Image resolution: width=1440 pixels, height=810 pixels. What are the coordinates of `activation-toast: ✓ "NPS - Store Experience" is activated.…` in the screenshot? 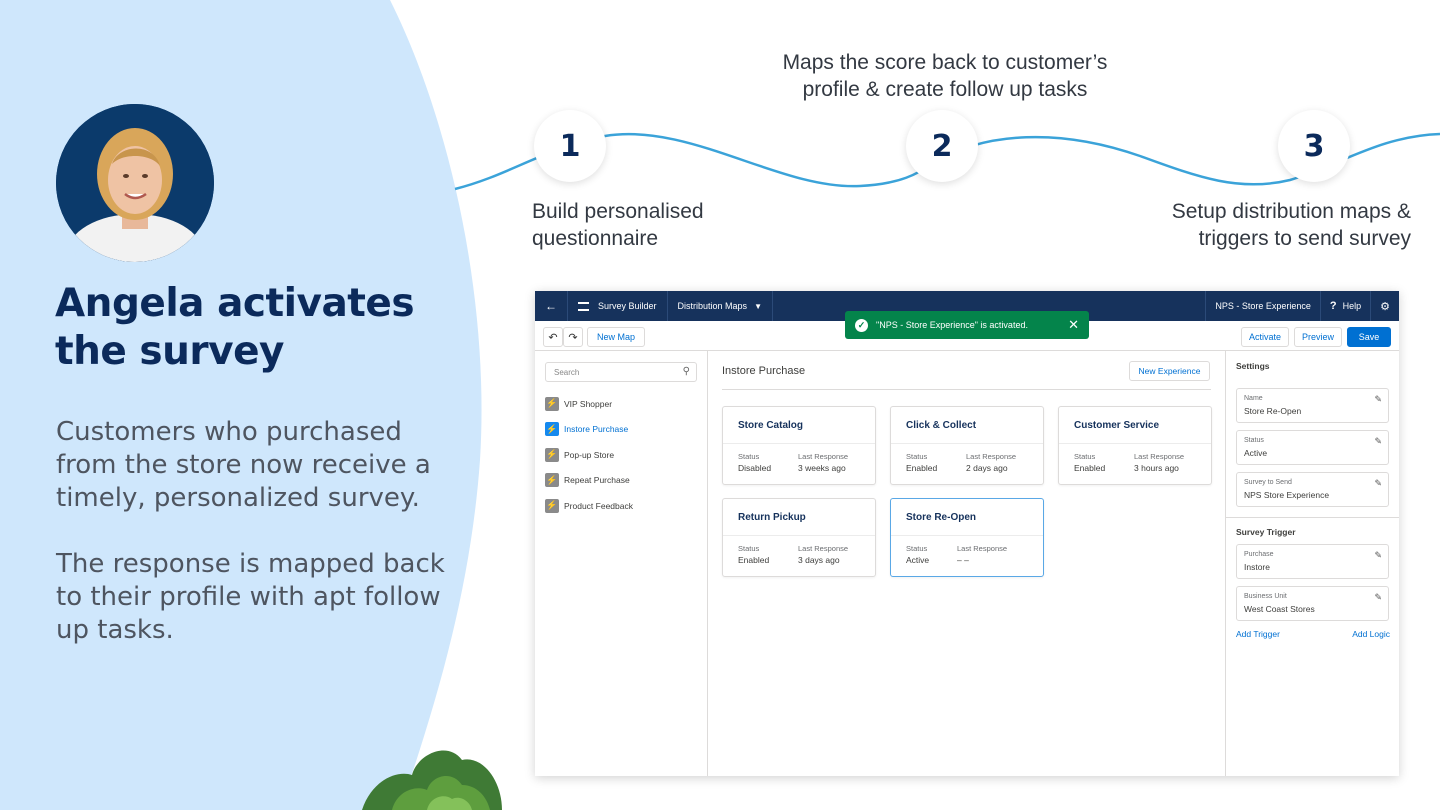 It's located at (967, 325).